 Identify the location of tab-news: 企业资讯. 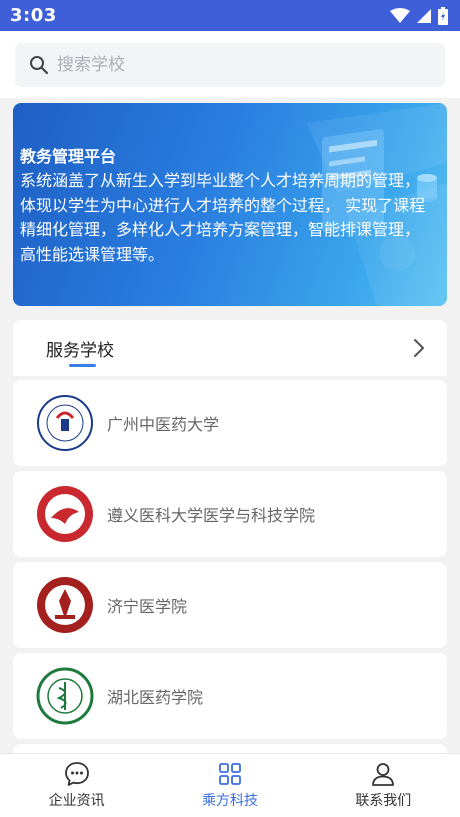
(76, 785).